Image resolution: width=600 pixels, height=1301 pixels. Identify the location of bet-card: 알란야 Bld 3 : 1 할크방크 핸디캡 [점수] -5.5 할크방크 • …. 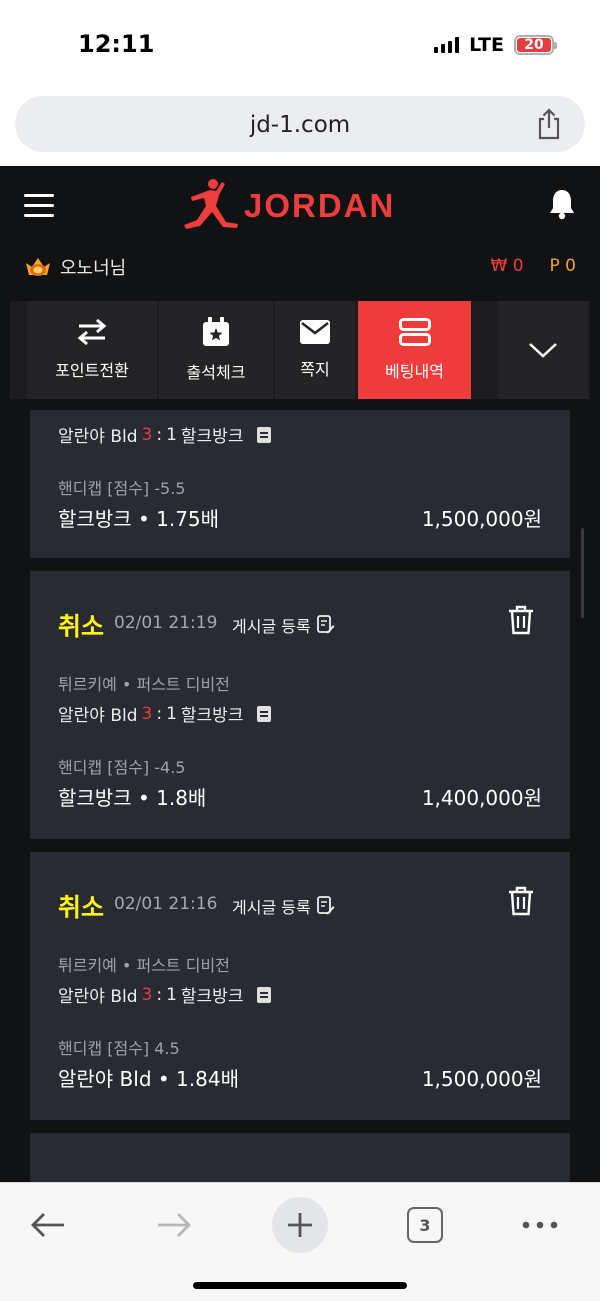
(300, 484).